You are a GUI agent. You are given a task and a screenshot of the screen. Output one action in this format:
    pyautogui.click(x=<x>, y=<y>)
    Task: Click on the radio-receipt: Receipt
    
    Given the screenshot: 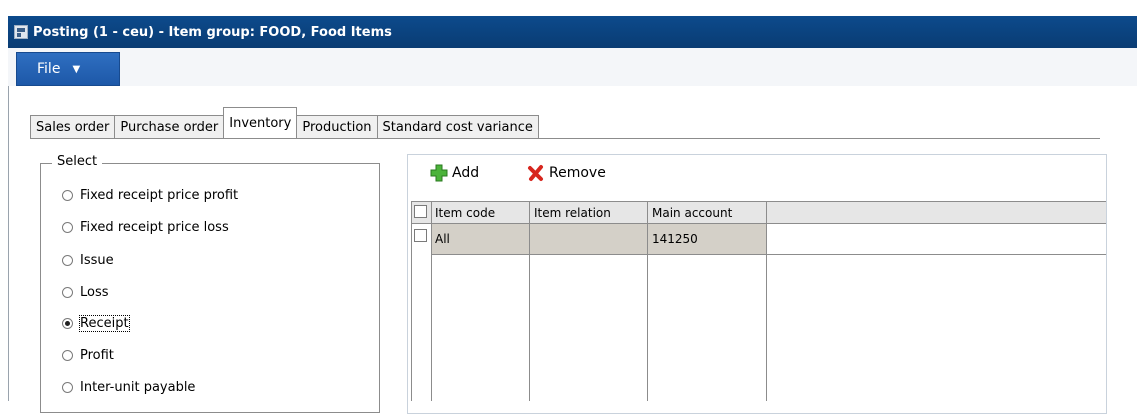 What is the action you would take?
    pyautogui.click(x=96, y=323)
    